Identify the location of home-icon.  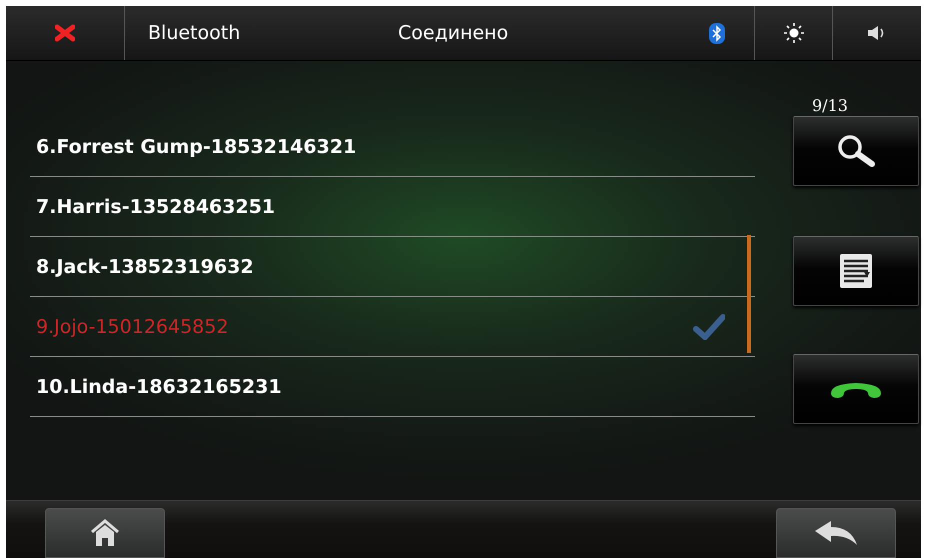
(105, 533).